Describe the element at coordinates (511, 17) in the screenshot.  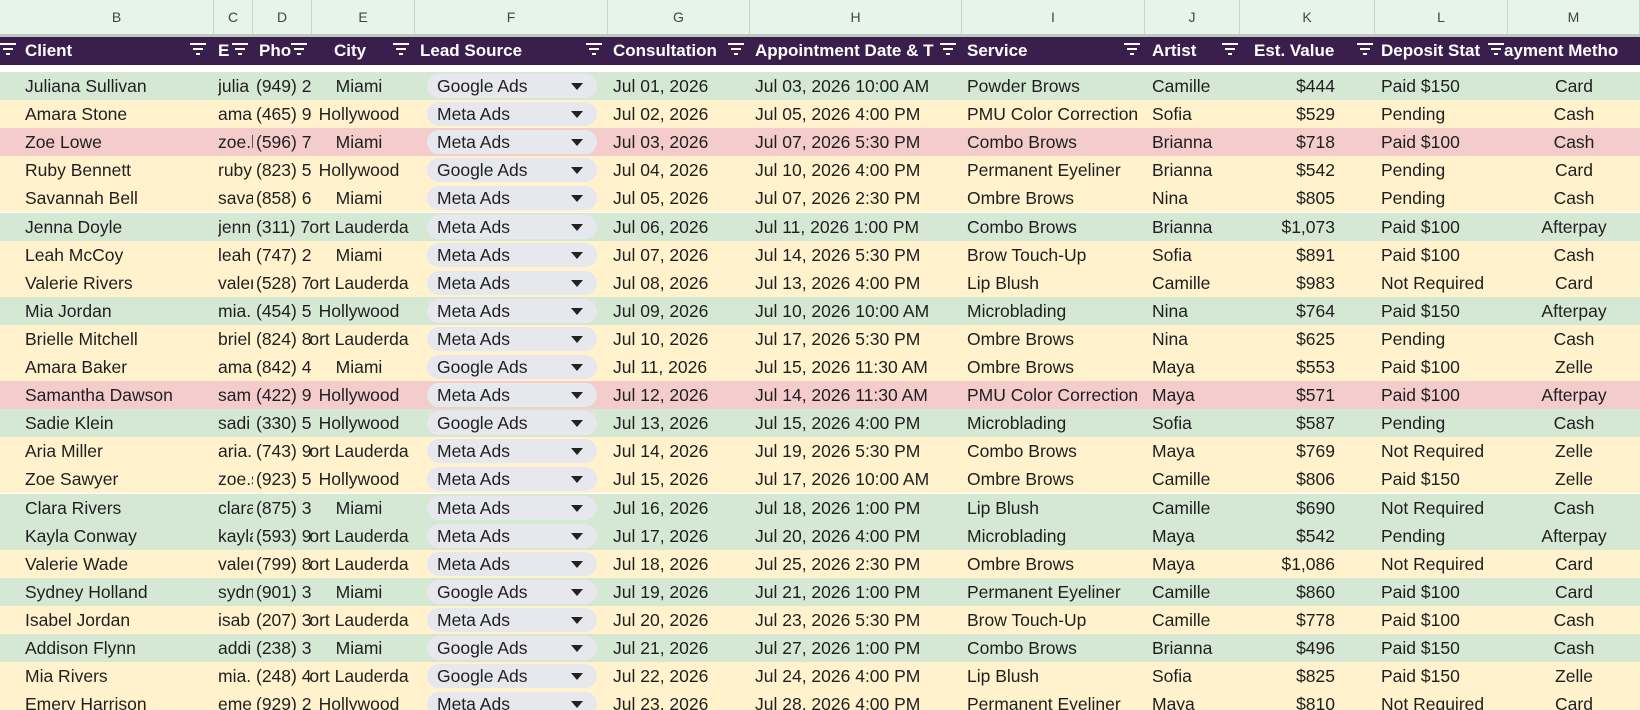
I see `column-letter-f: F` at that location.